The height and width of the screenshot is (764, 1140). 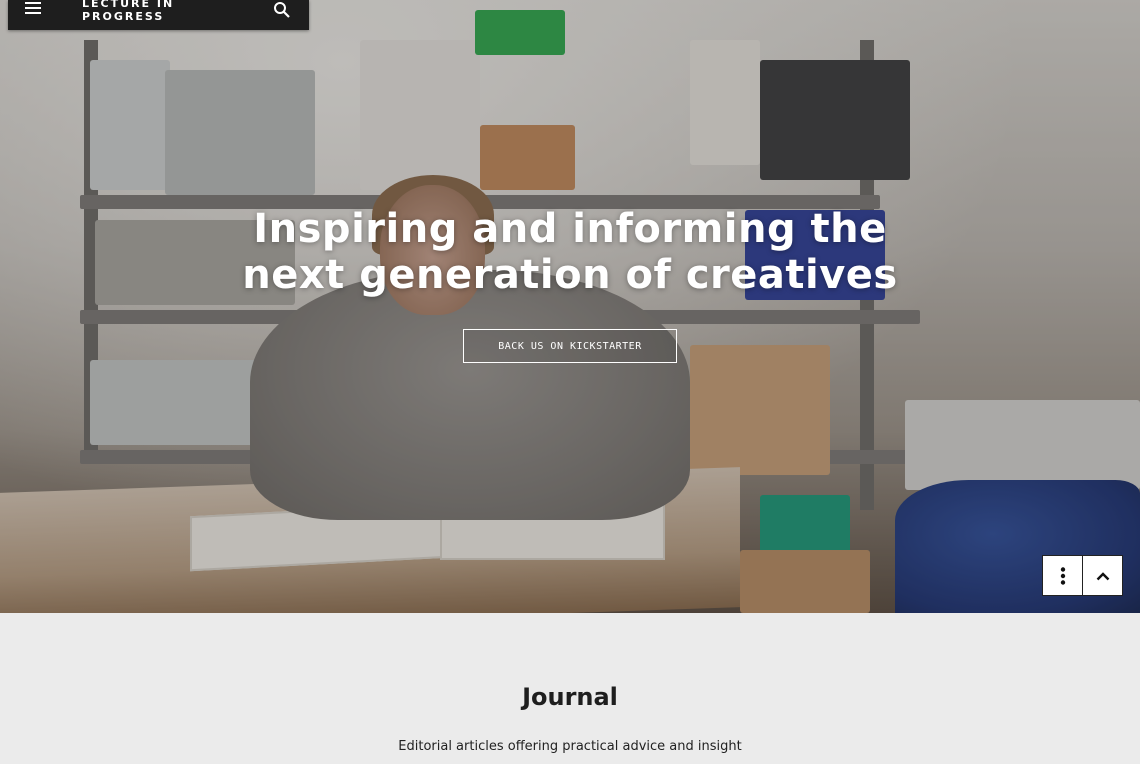 What do you see at coordinates (570, 697) in the screenshot?
I see `journal-heading: Journal` at bounding box center [570, 697].